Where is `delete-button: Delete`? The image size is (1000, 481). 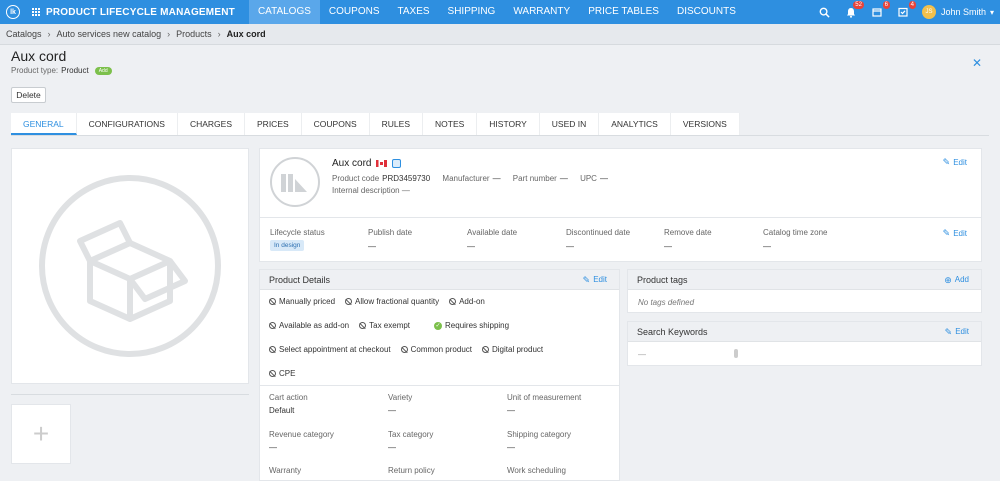
delete-button: Delete is located at coordinates (28, 95).